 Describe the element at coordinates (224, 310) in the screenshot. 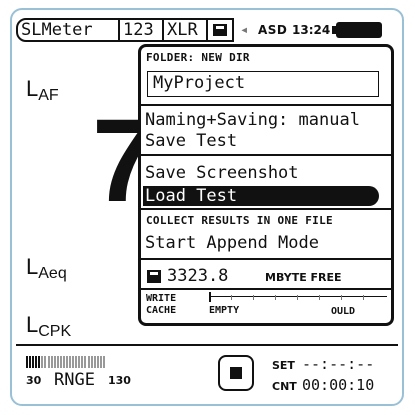

I see `cache-state: EMPTY` at that location.